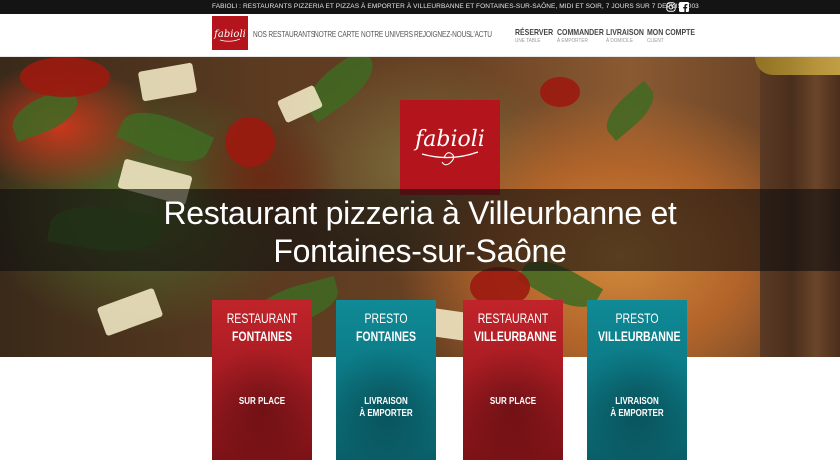 This screenshot has height=460, width=840. Describe the element at coordinates (534, 32) in the screenshot. I see `reserver-label: RÉSERVER` at that location.